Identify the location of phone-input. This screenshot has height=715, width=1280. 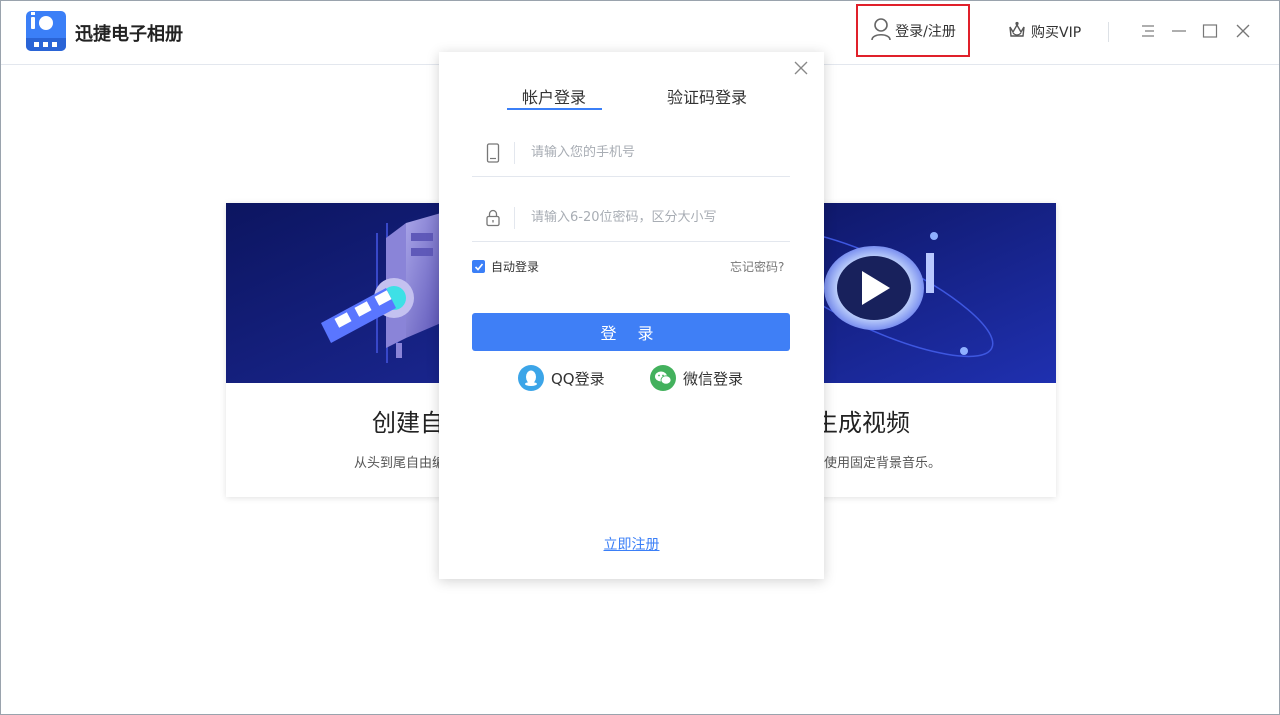
(656, 152).